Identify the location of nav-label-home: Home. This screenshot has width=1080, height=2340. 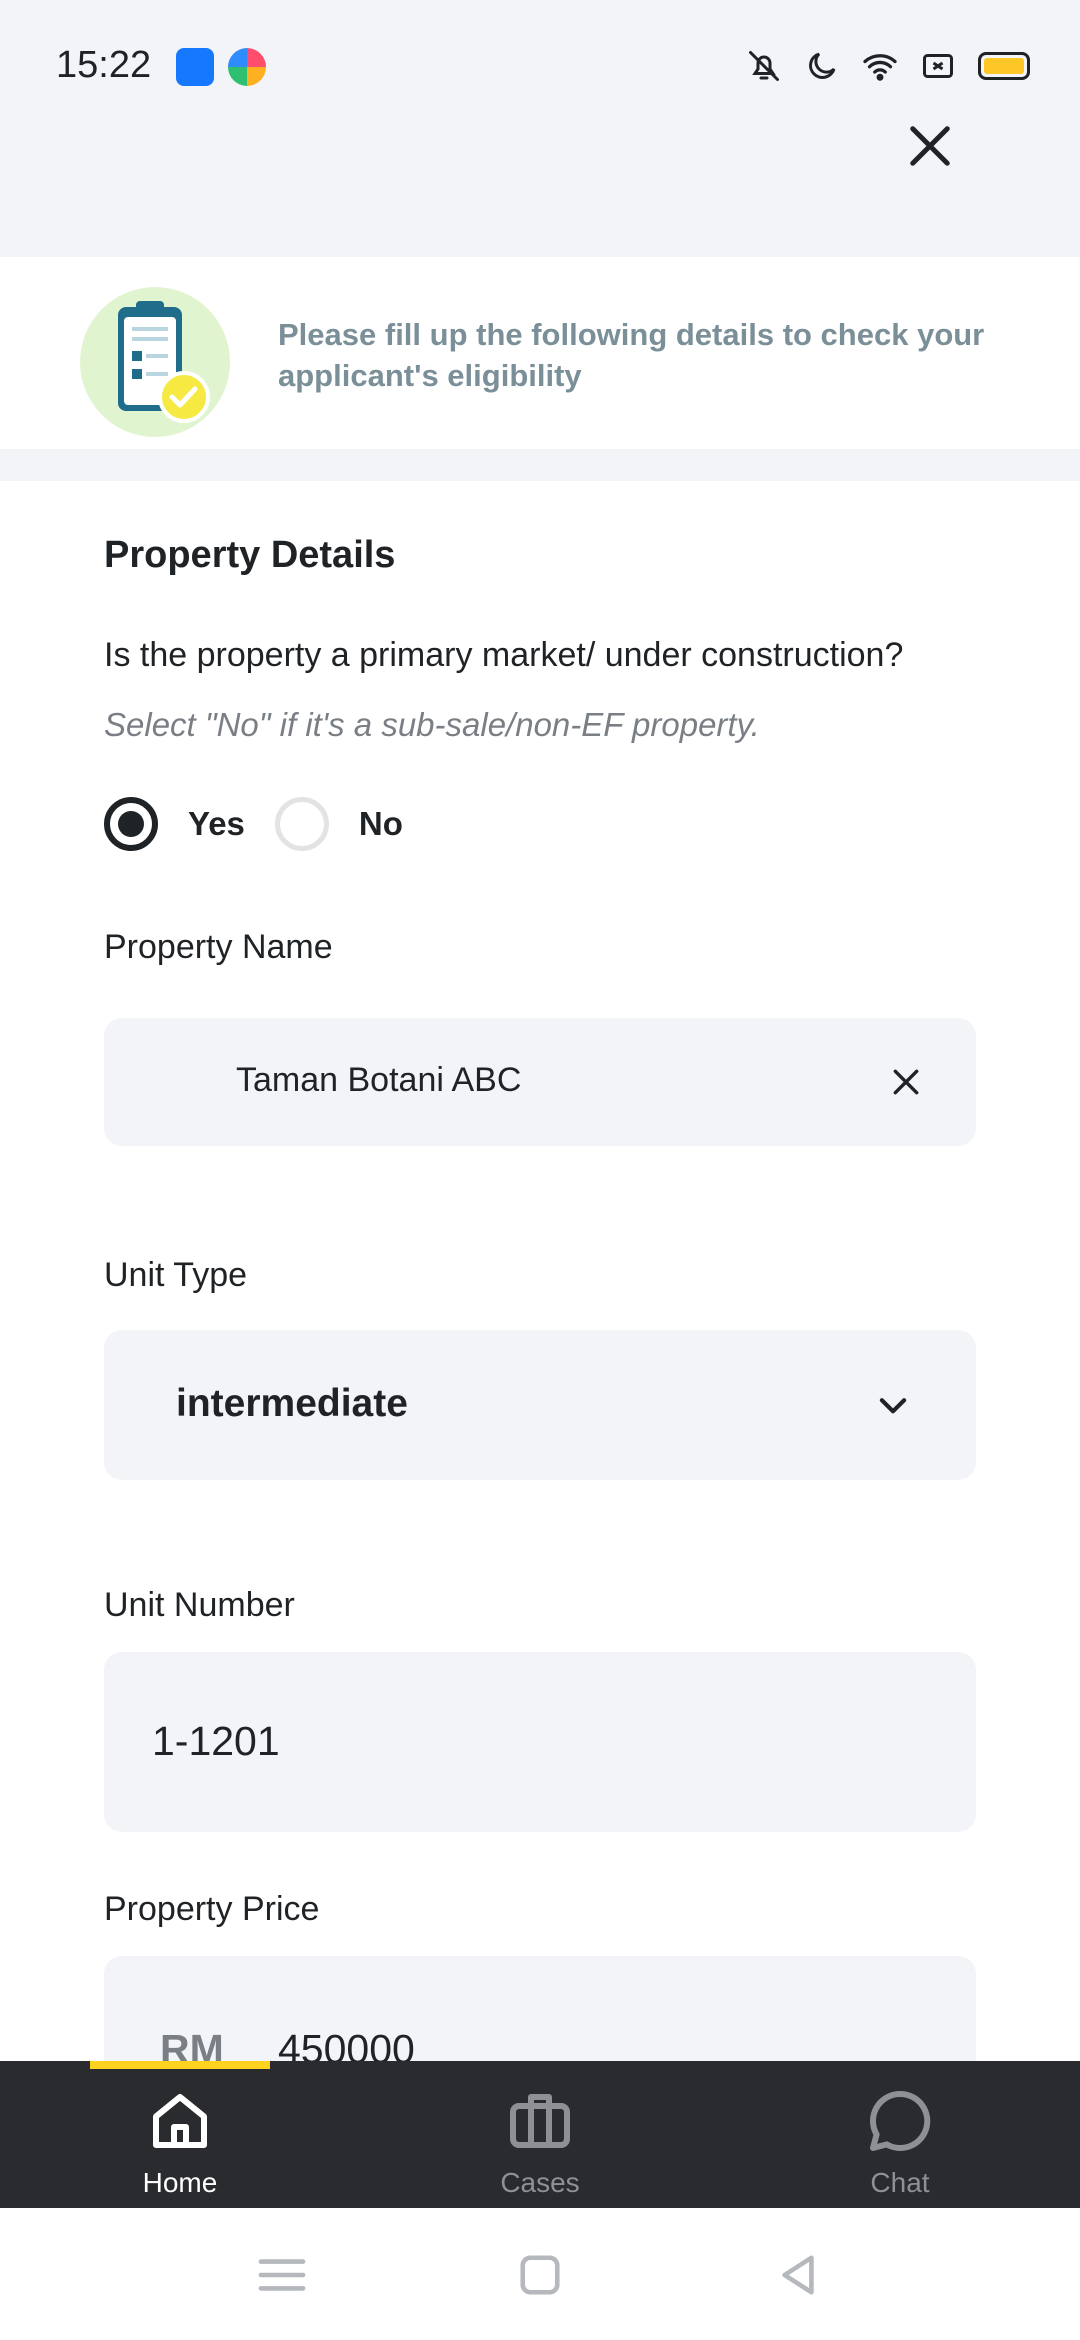
(180, 2182).